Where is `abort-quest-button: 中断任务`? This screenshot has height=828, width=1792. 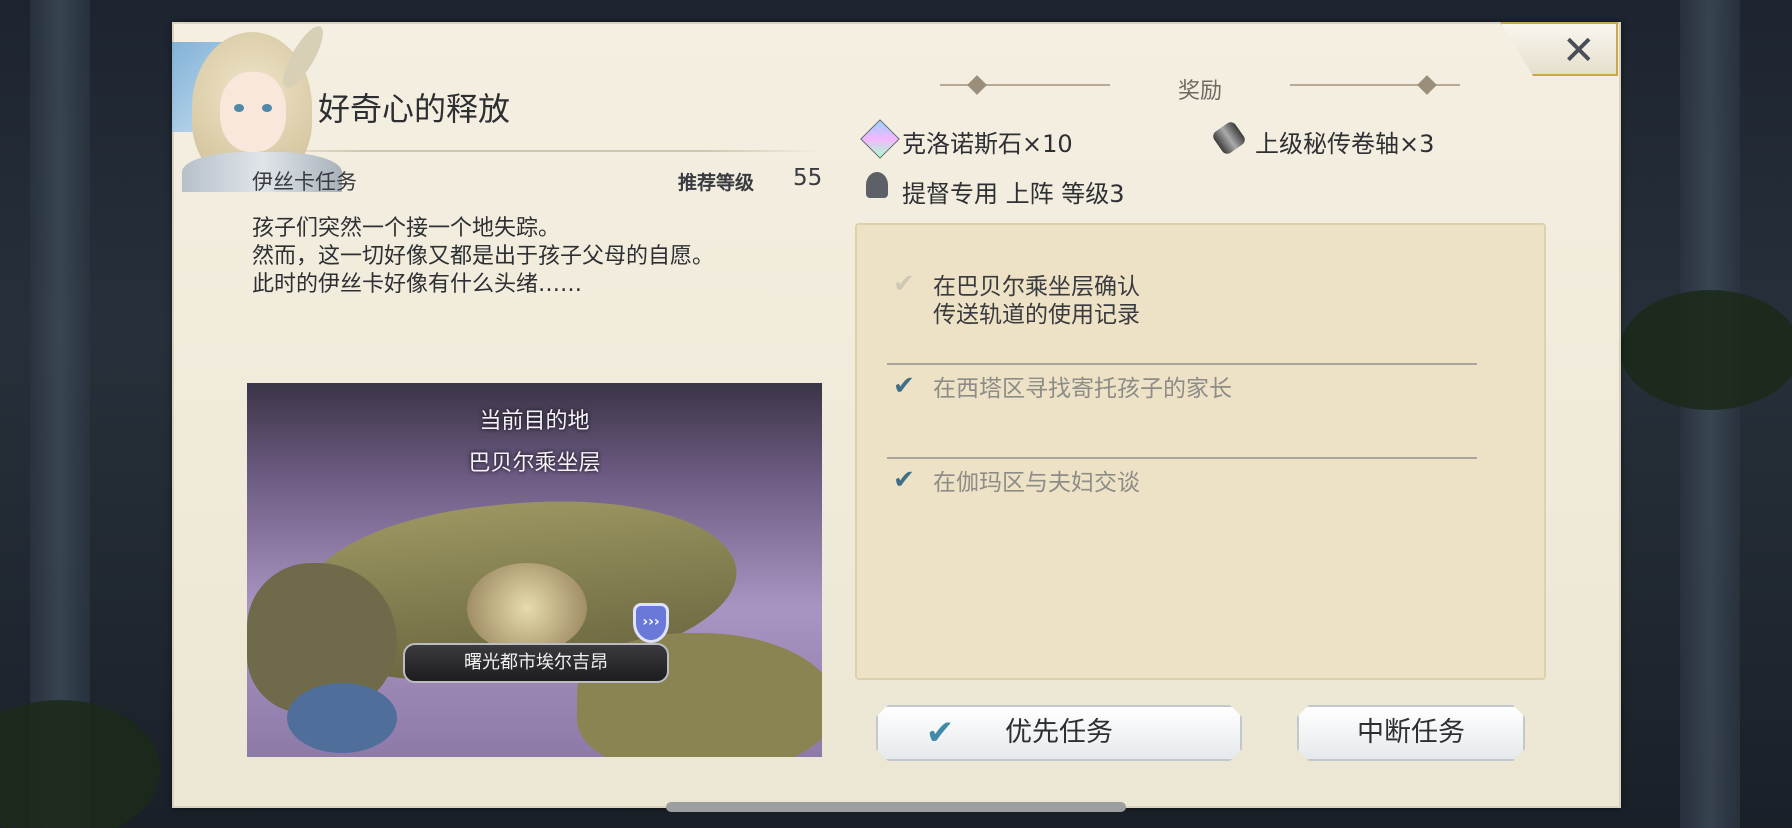 abort-quest-button: 中断任务 is located at coordinates (1411, 733).